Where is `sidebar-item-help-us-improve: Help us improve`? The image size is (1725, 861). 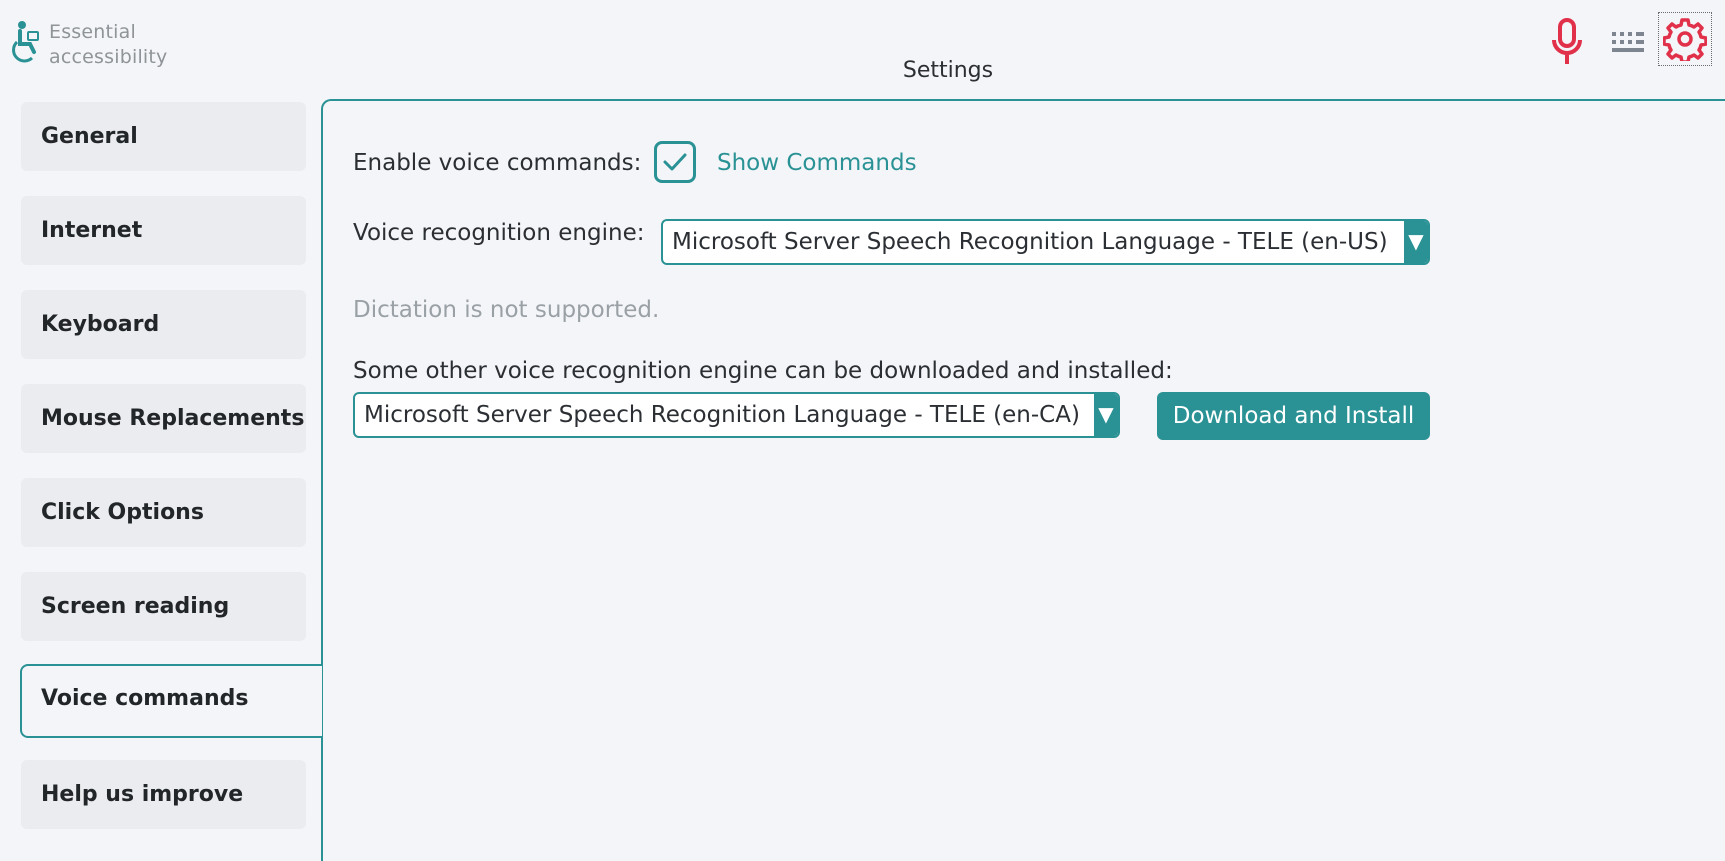 sidebar-item-help-us-improve: Help us improve is located at coordinates (163, 794).